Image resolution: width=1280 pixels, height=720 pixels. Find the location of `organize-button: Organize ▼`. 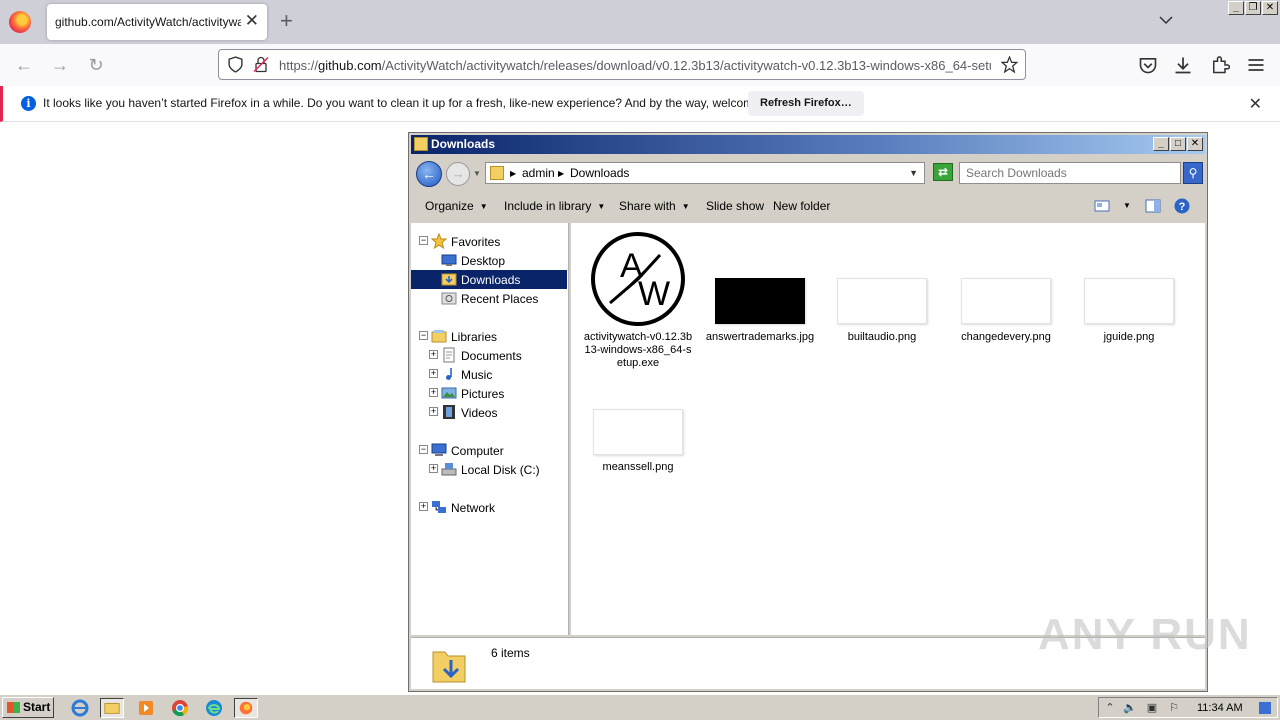

organize-button: Organize ▼ is located at coordinates (456, 206).